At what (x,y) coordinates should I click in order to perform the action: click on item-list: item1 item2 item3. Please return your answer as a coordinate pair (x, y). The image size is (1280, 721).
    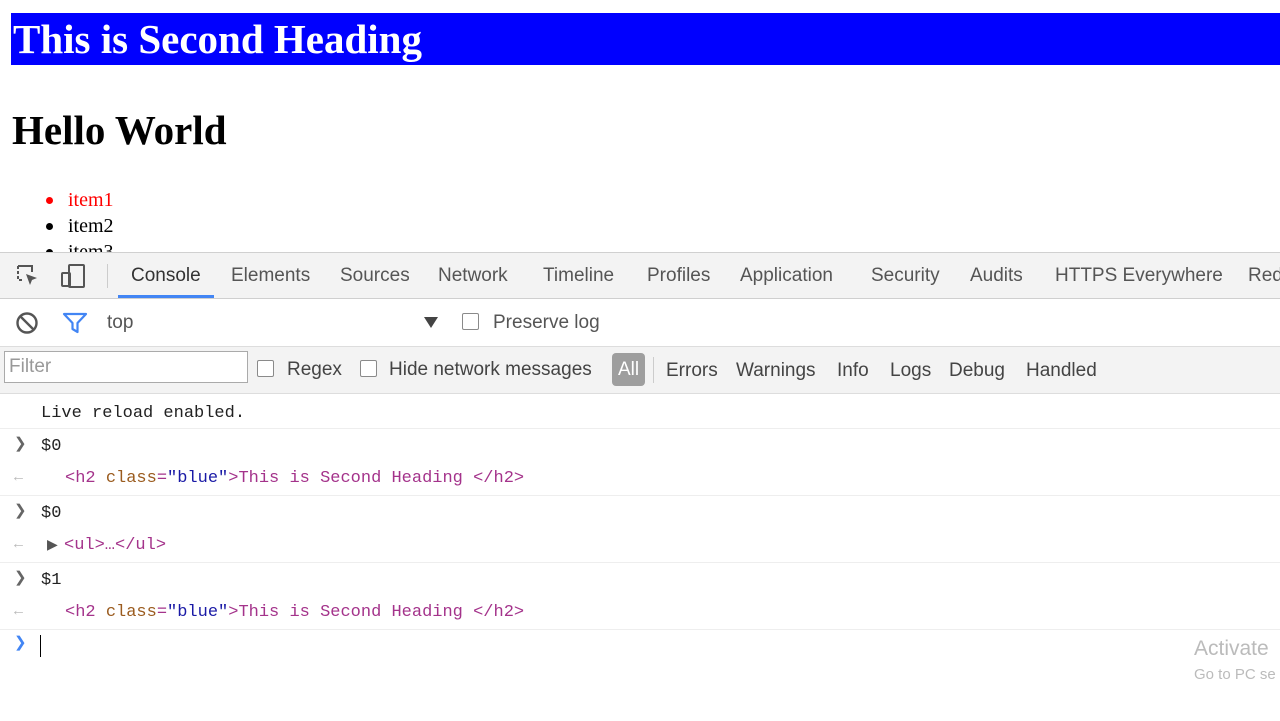
    Looking at the image, I should click on (80, 219).